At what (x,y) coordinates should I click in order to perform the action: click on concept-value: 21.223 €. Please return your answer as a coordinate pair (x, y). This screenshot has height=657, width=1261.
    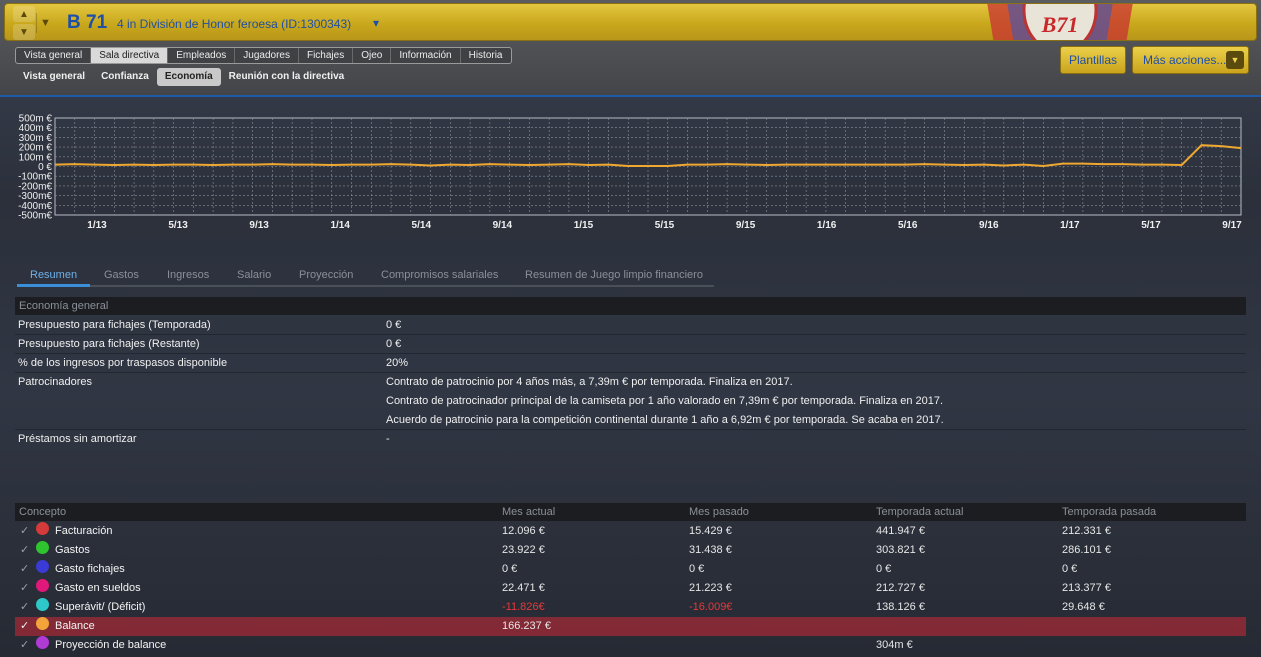
    Looking at the image, I should click on (710, 588).